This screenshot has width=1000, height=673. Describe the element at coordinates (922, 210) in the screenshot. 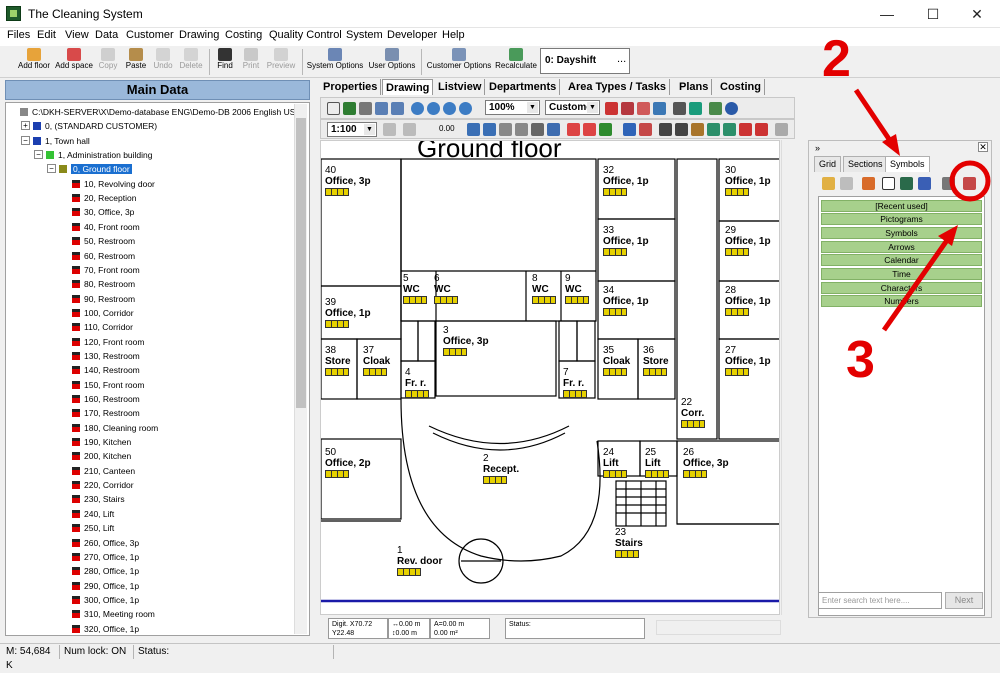

I see `annotation-overlay` at that location.